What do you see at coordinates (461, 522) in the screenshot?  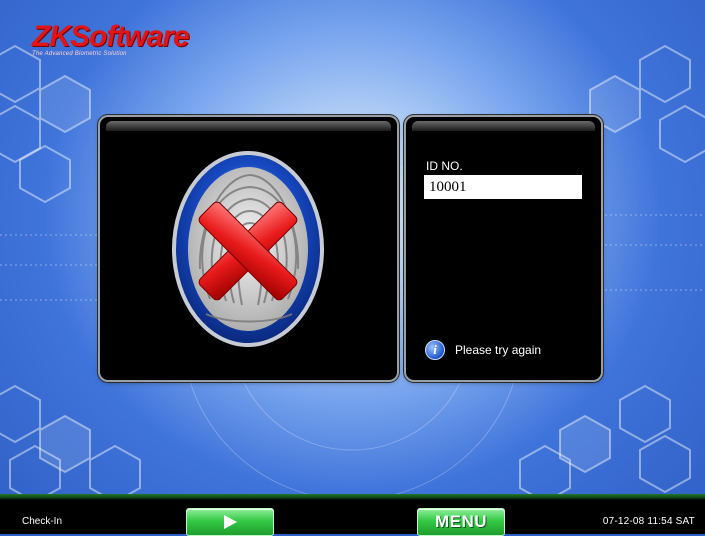 I see `menu-button: MENU` at bounding box center [461, 522].